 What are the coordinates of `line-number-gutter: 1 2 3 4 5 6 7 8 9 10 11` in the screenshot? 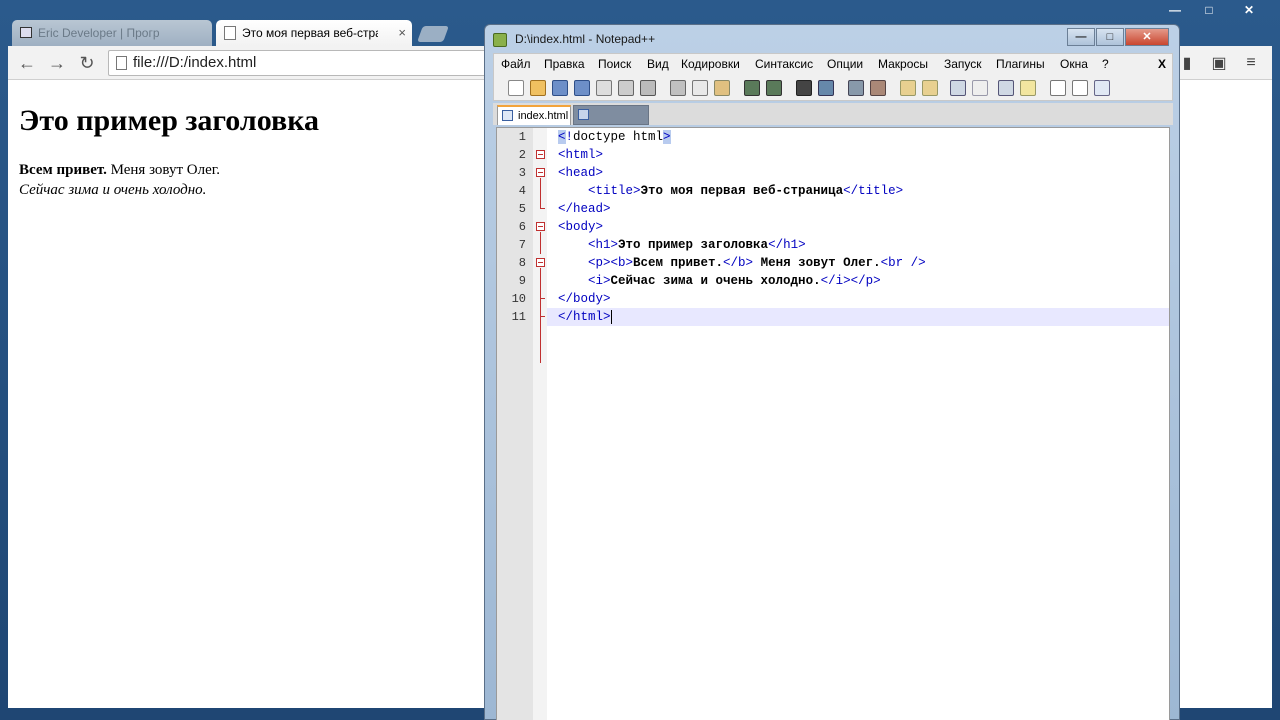 It's located at (515, 424).